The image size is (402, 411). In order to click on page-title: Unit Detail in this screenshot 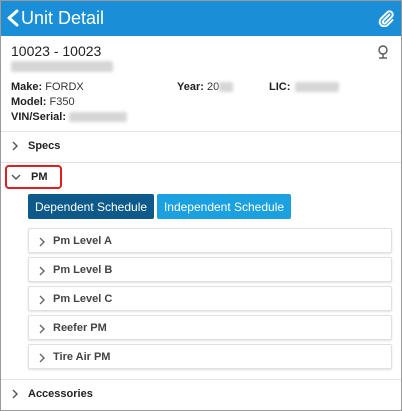, I will do `click(63, 18)`.